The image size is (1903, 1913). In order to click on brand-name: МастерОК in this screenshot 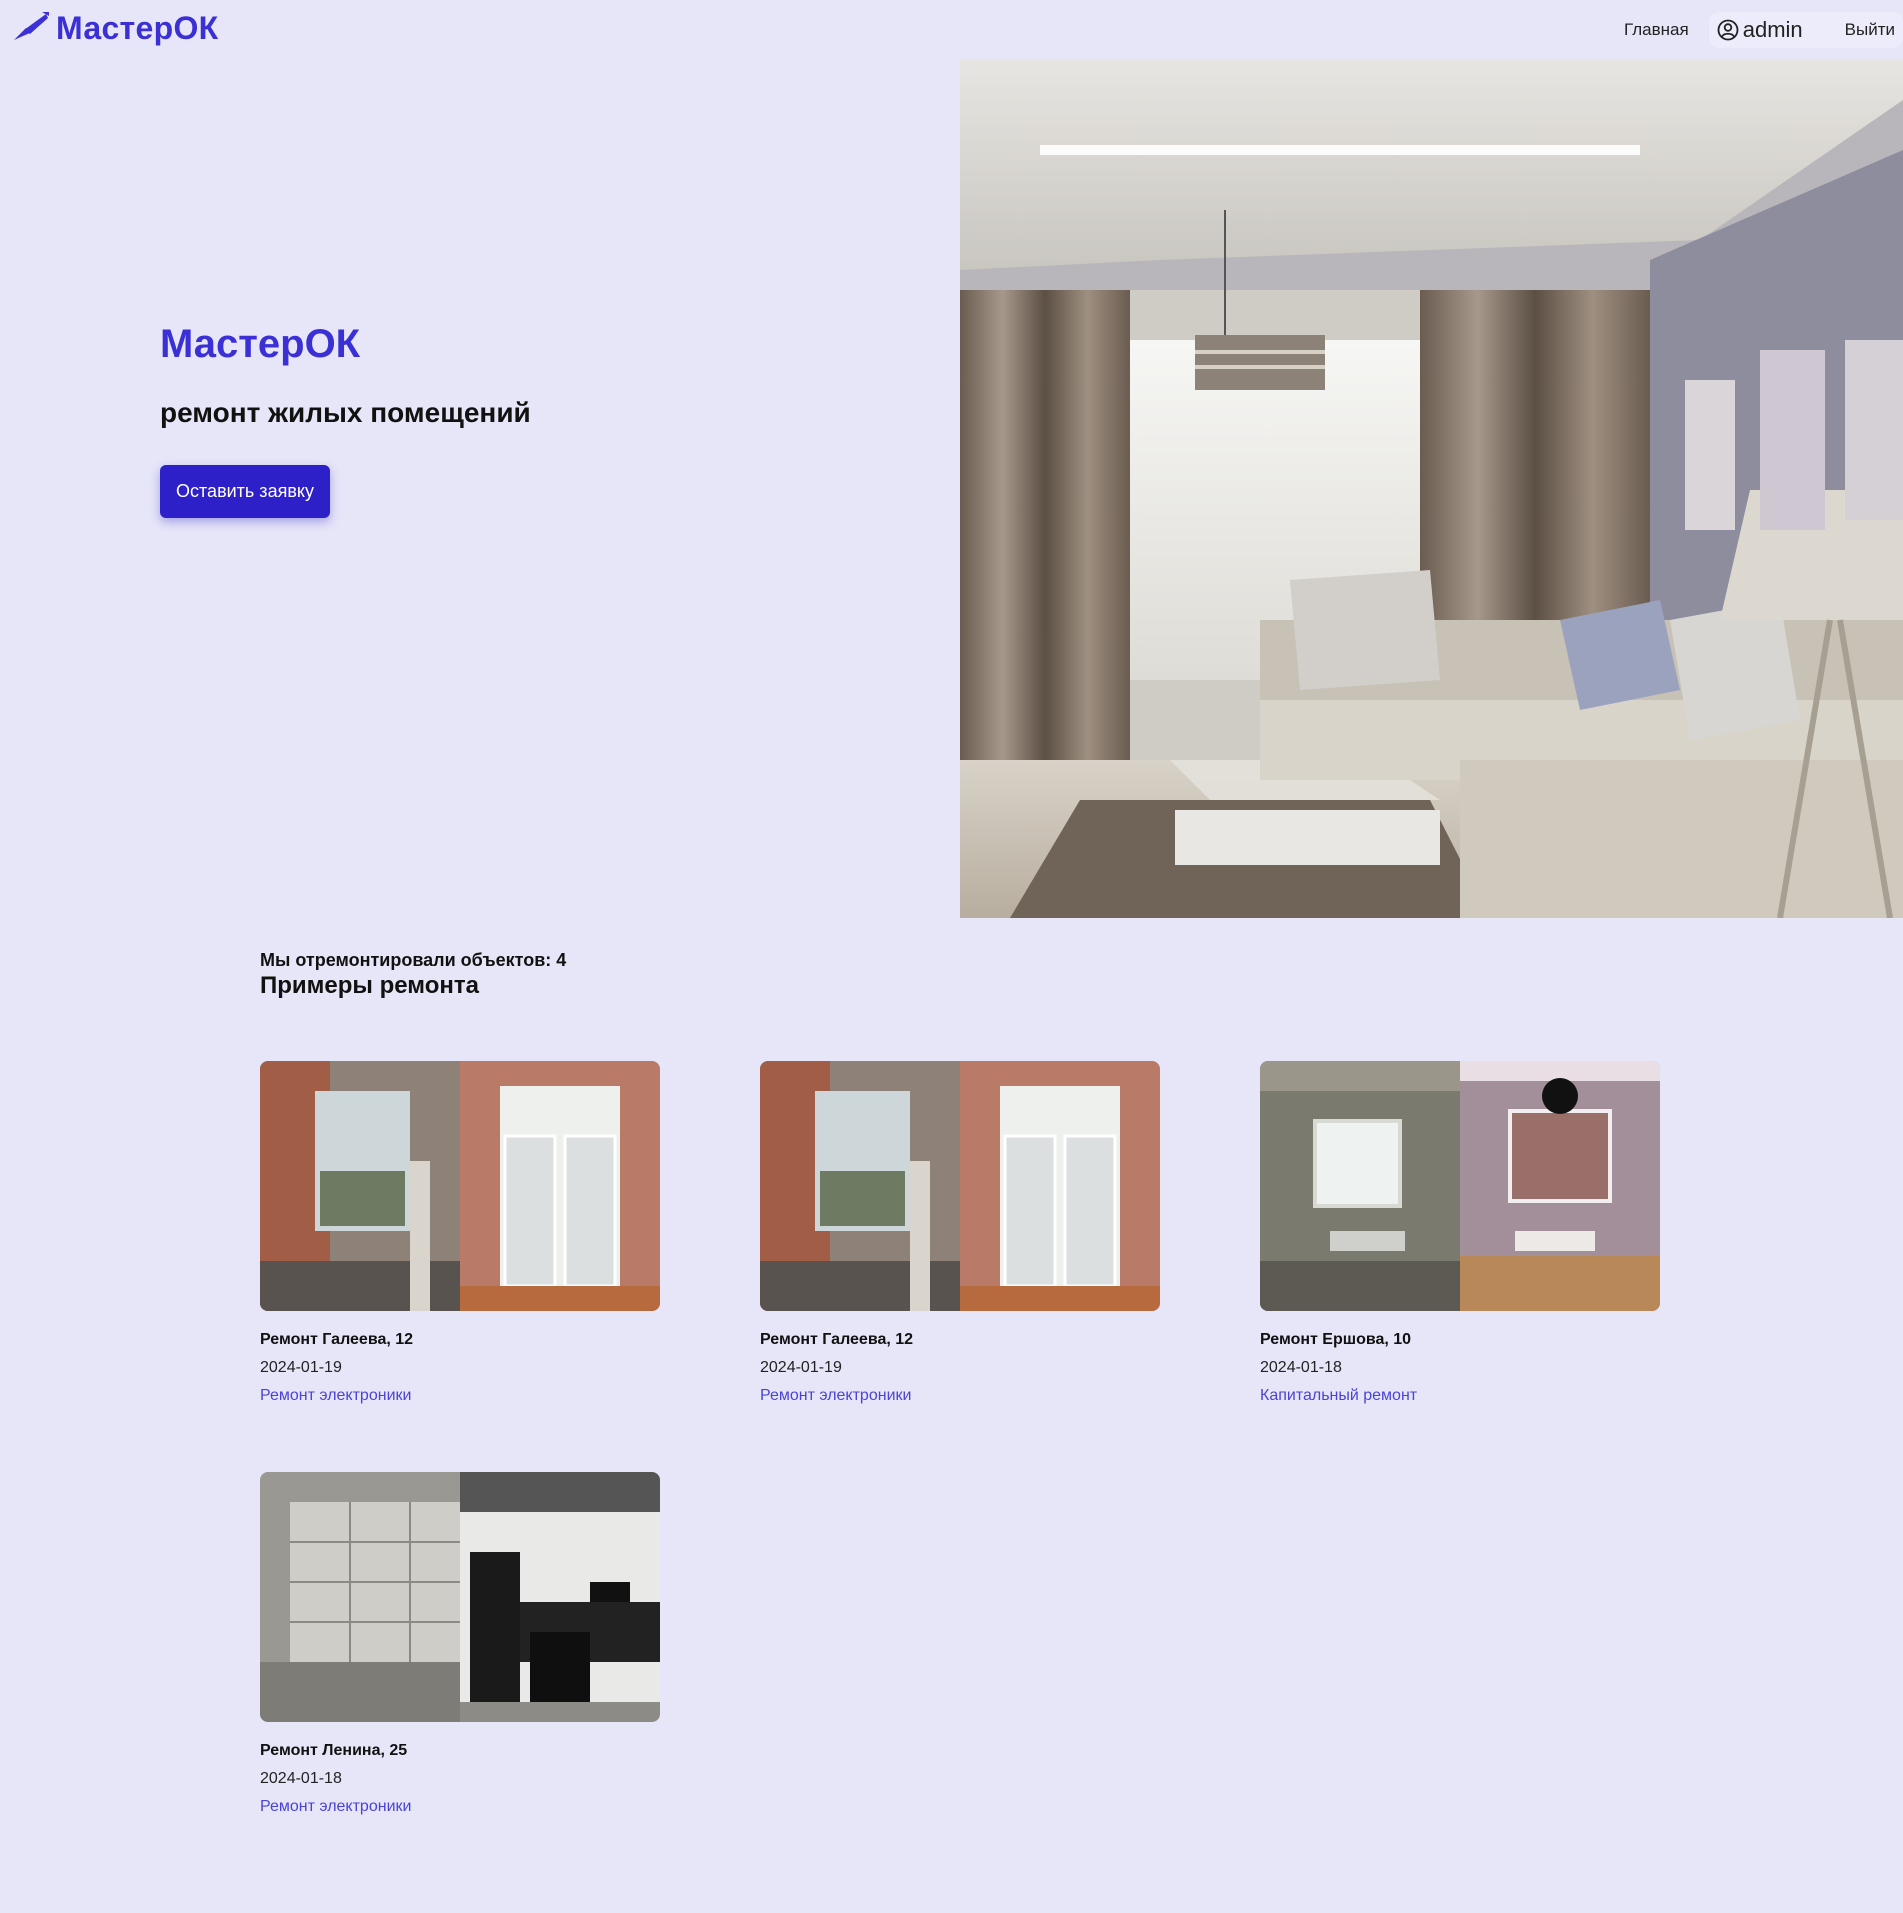, I will do `click(137, 28)`.